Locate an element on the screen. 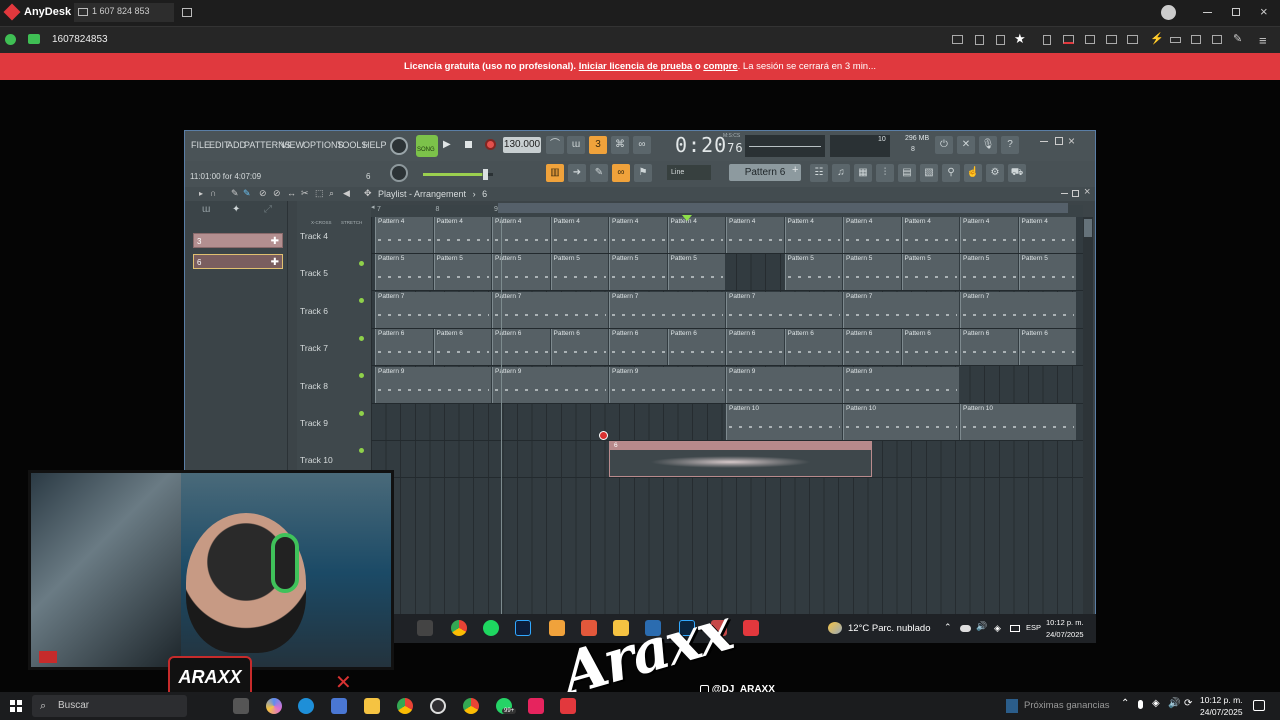 This screenshot has width=1280, height=720. menu-file: FILE is located at coordinates (200, 145).